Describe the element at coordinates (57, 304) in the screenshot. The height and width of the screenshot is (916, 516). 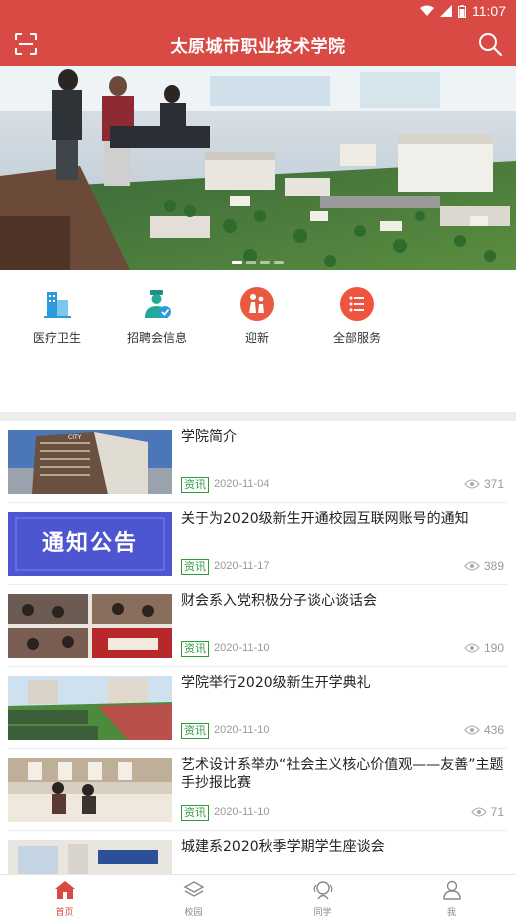
I see `building-icon` at that location.